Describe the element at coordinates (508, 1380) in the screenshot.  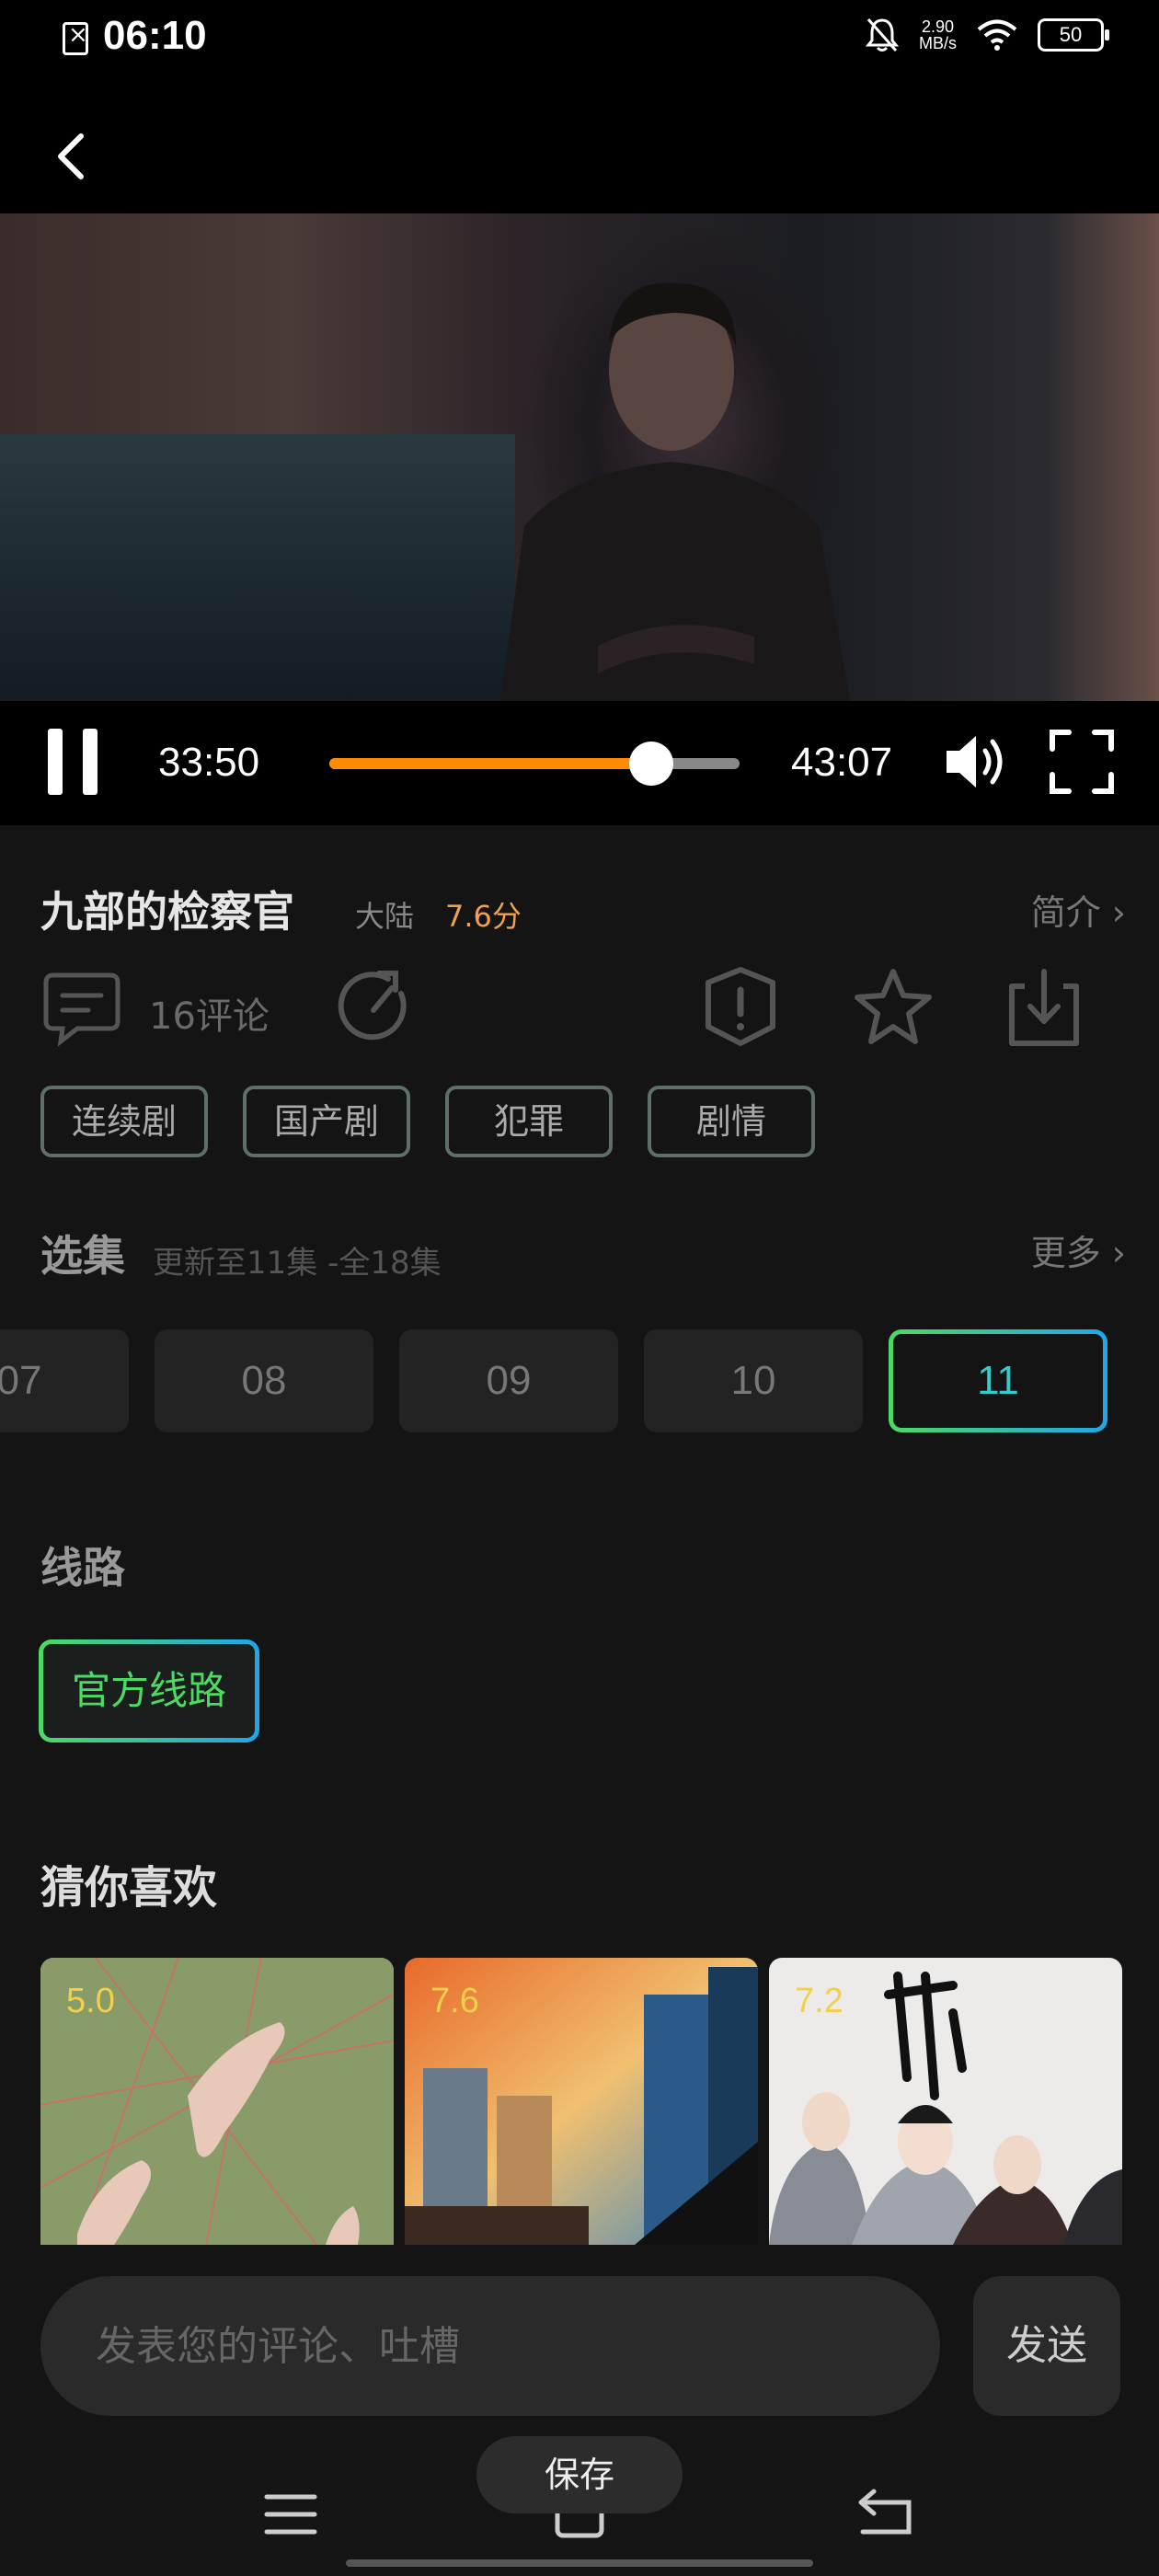
I see `episode-item: 09` at that location.